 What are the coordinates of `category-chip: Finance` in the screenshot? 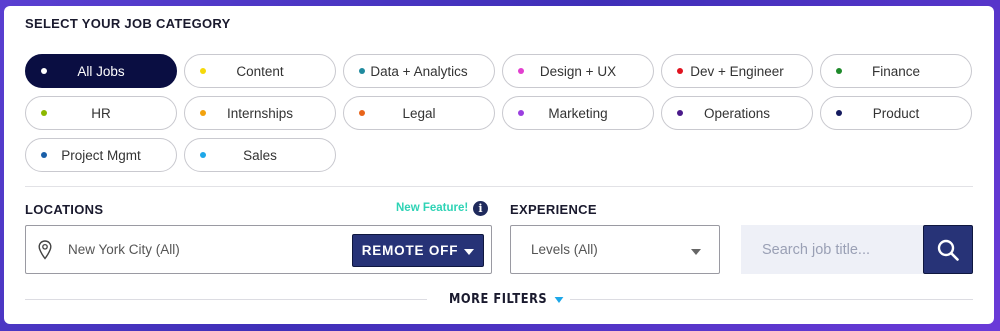 It's located at (896, 71).